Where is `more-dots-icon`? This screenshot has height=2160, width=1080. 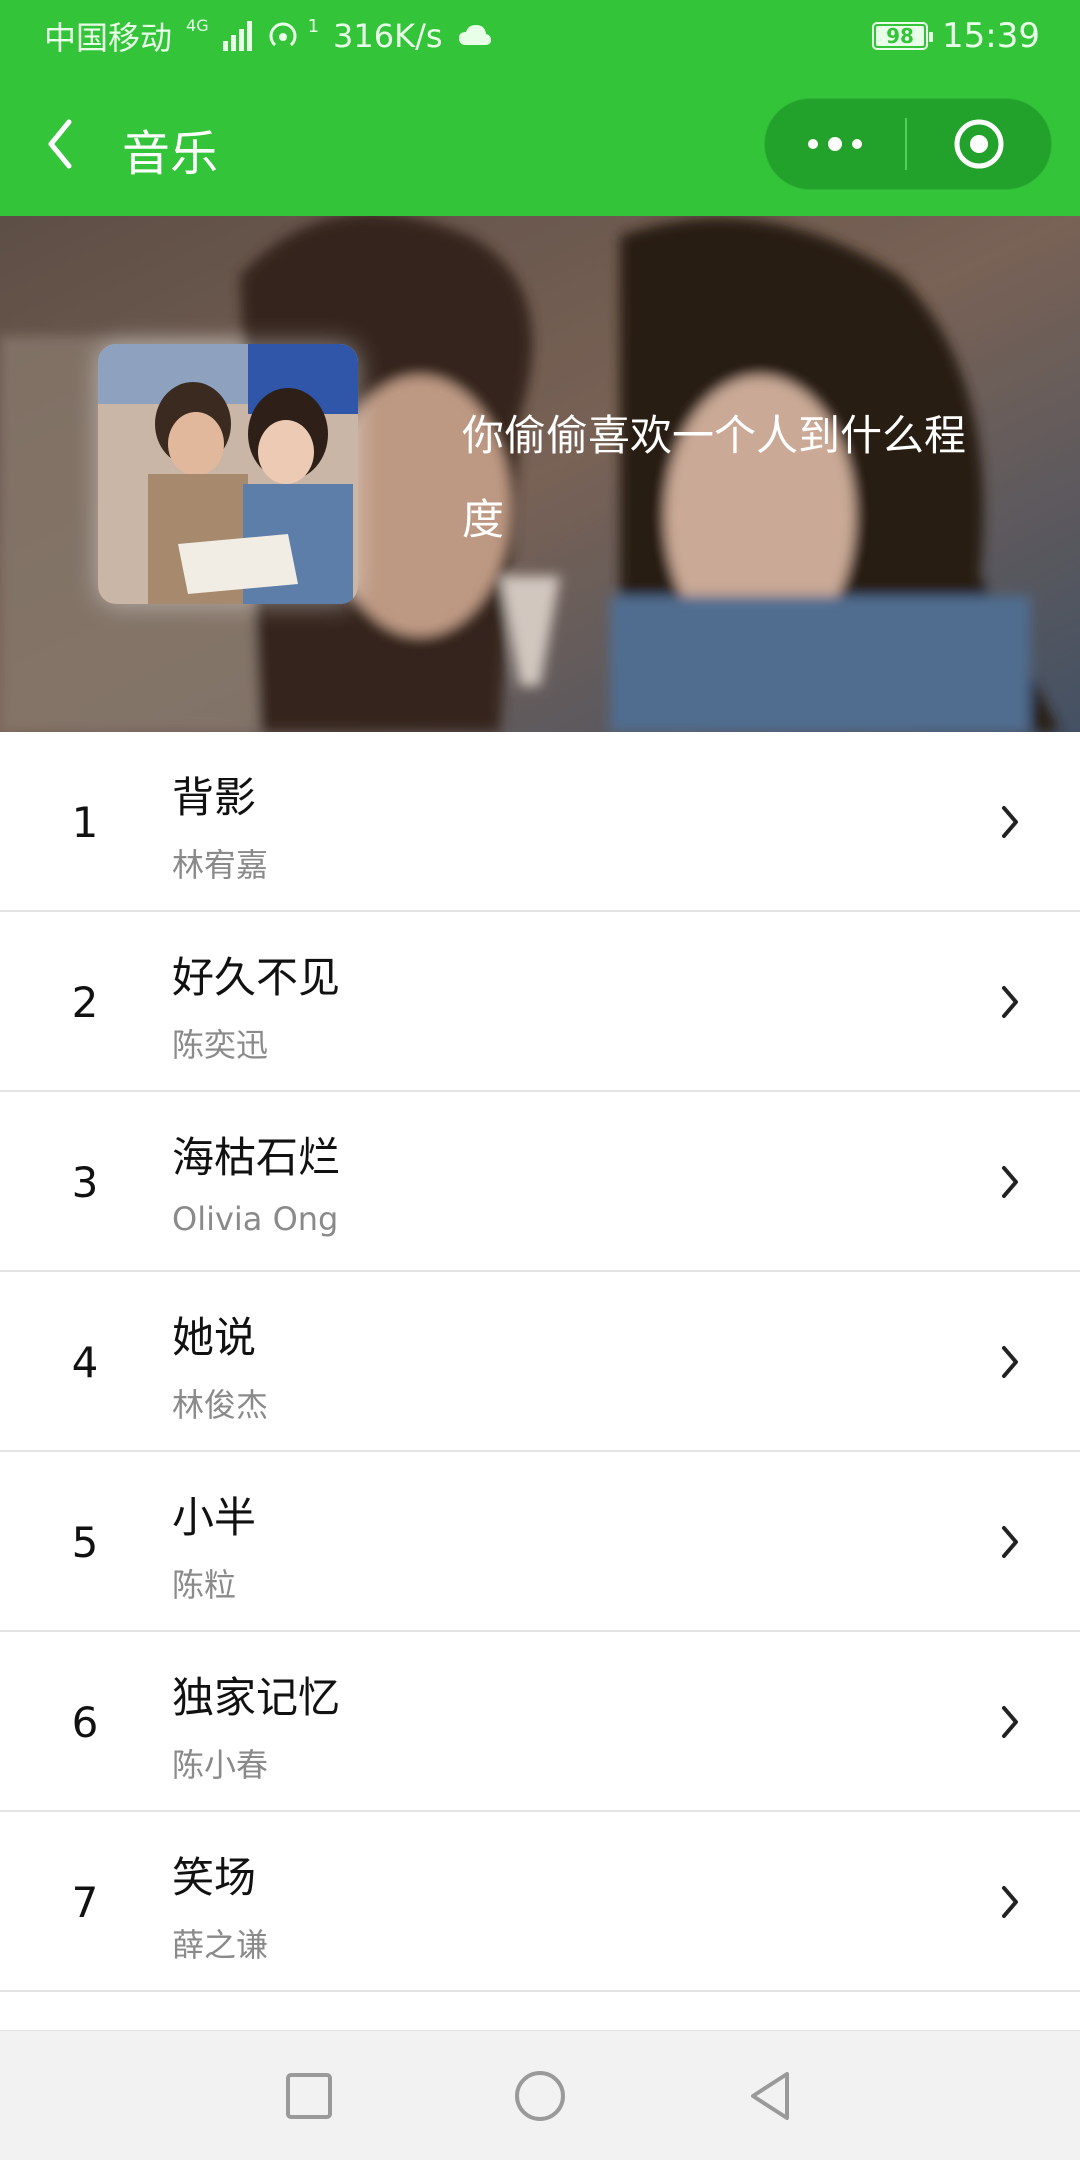
more-dots-icon is located at coordinates (835, 144).